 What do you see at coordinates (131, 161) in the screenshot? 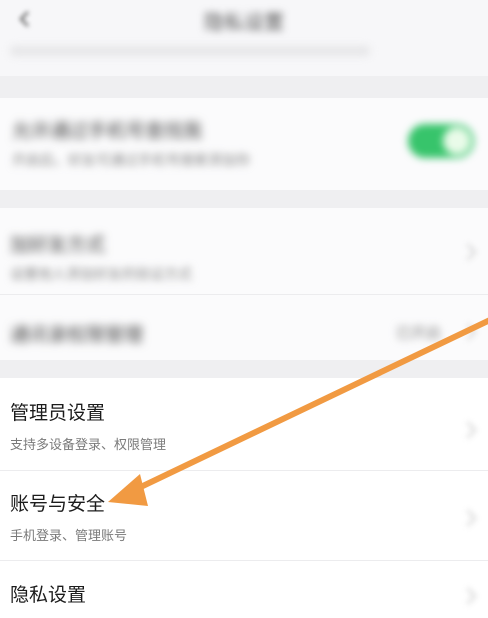
I see `toggle-item-hint: 开启后，好友可通过手机号搜索添加你` at bounding box center [131, 161].